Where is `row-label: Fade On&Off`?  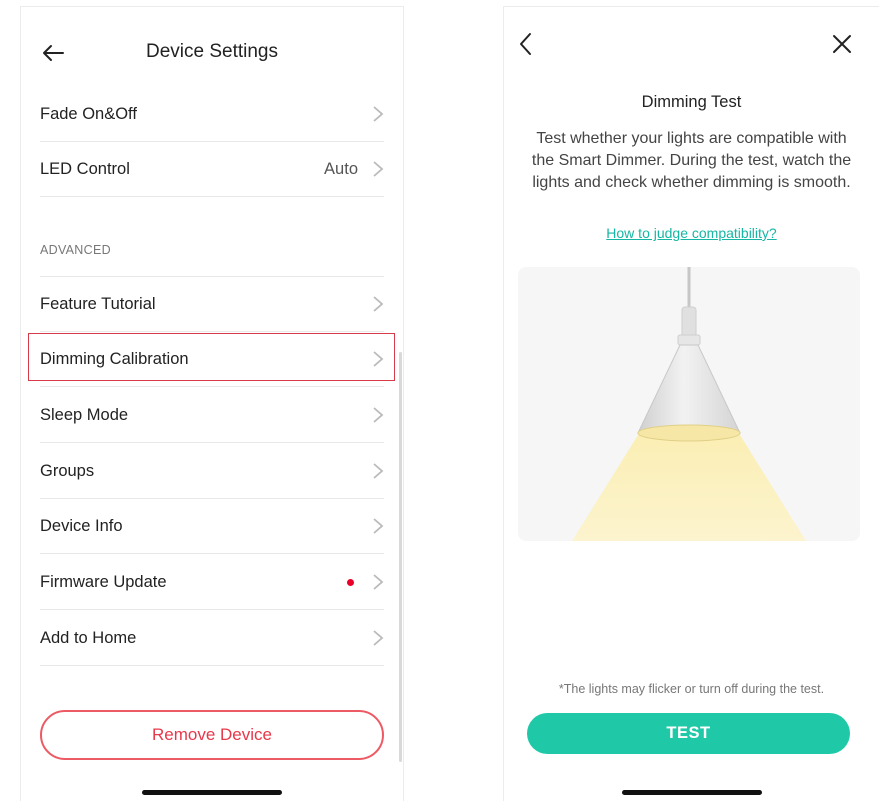
row-label: Fade On&Off is located at coordinates (88, 113).